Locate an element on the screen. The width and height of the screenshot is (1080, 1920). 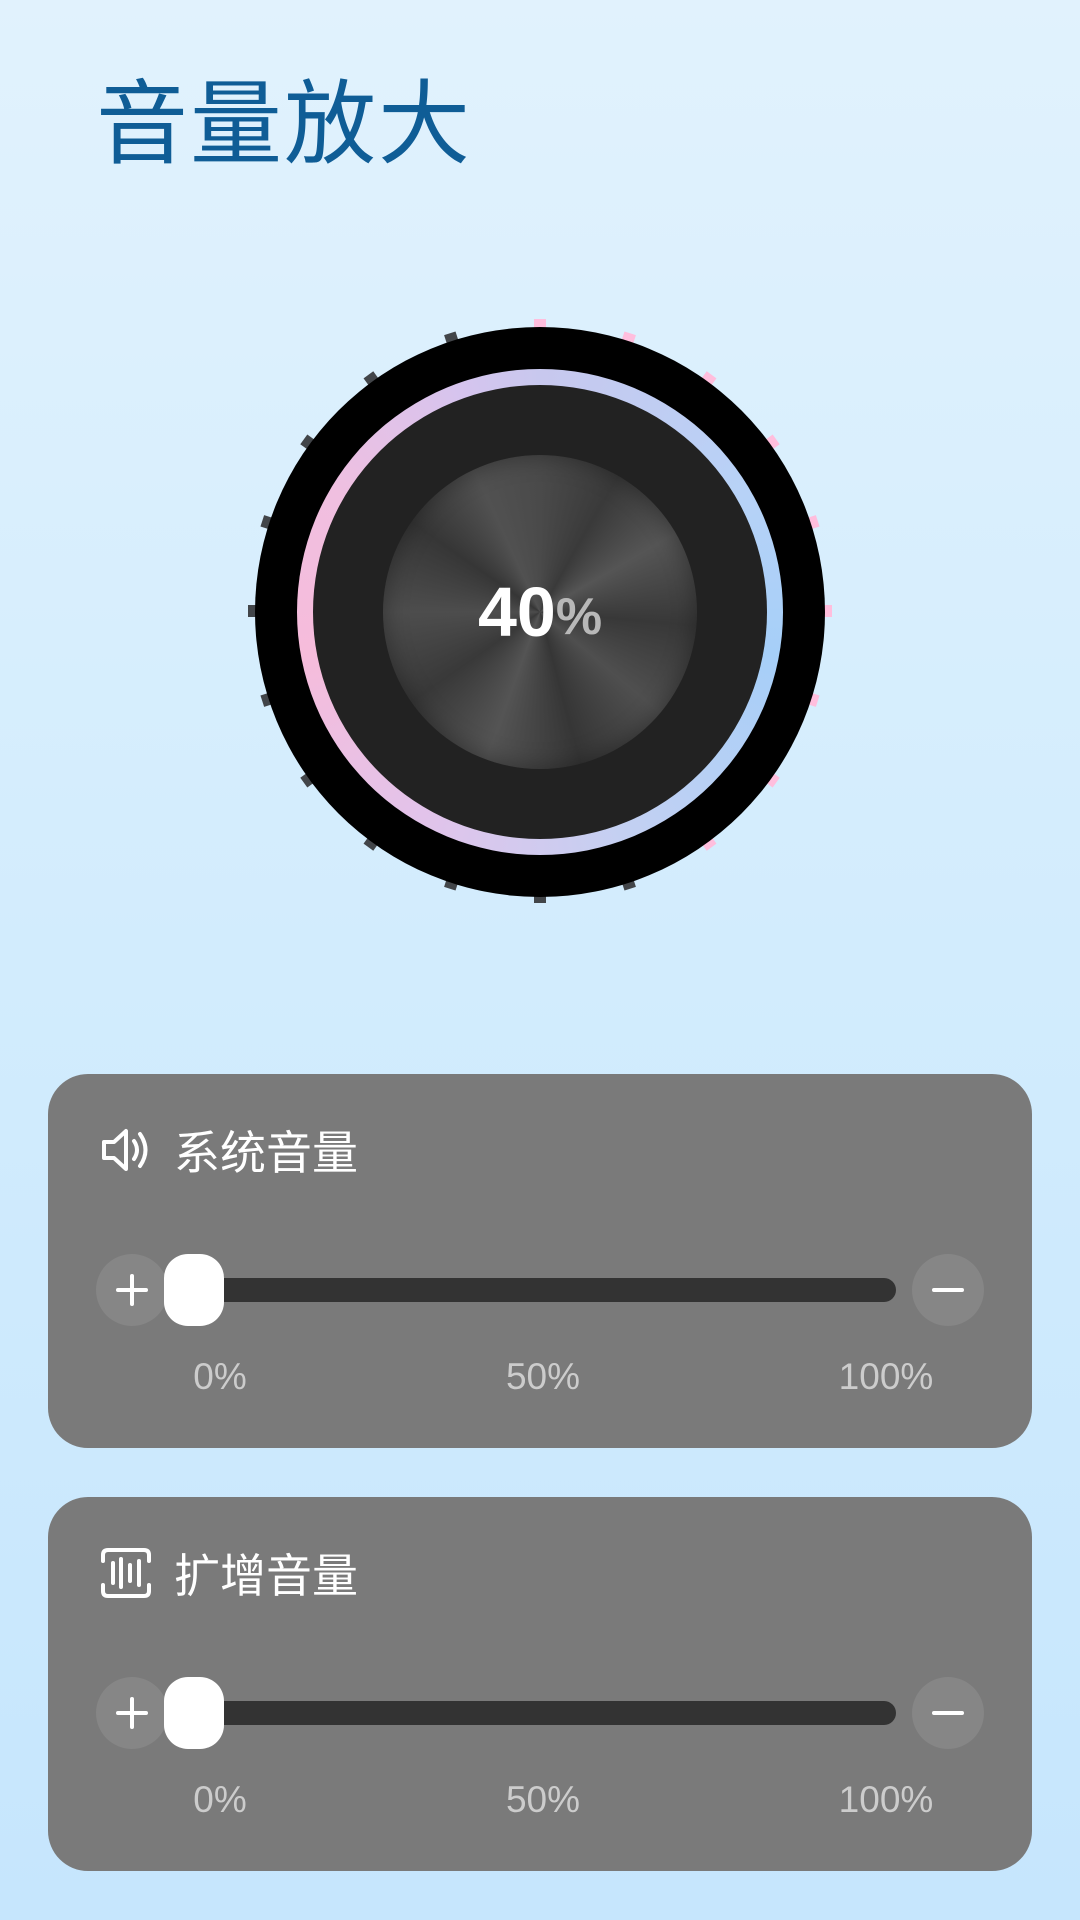
system-volume-plus-button is located at coordinates (132, 1290).